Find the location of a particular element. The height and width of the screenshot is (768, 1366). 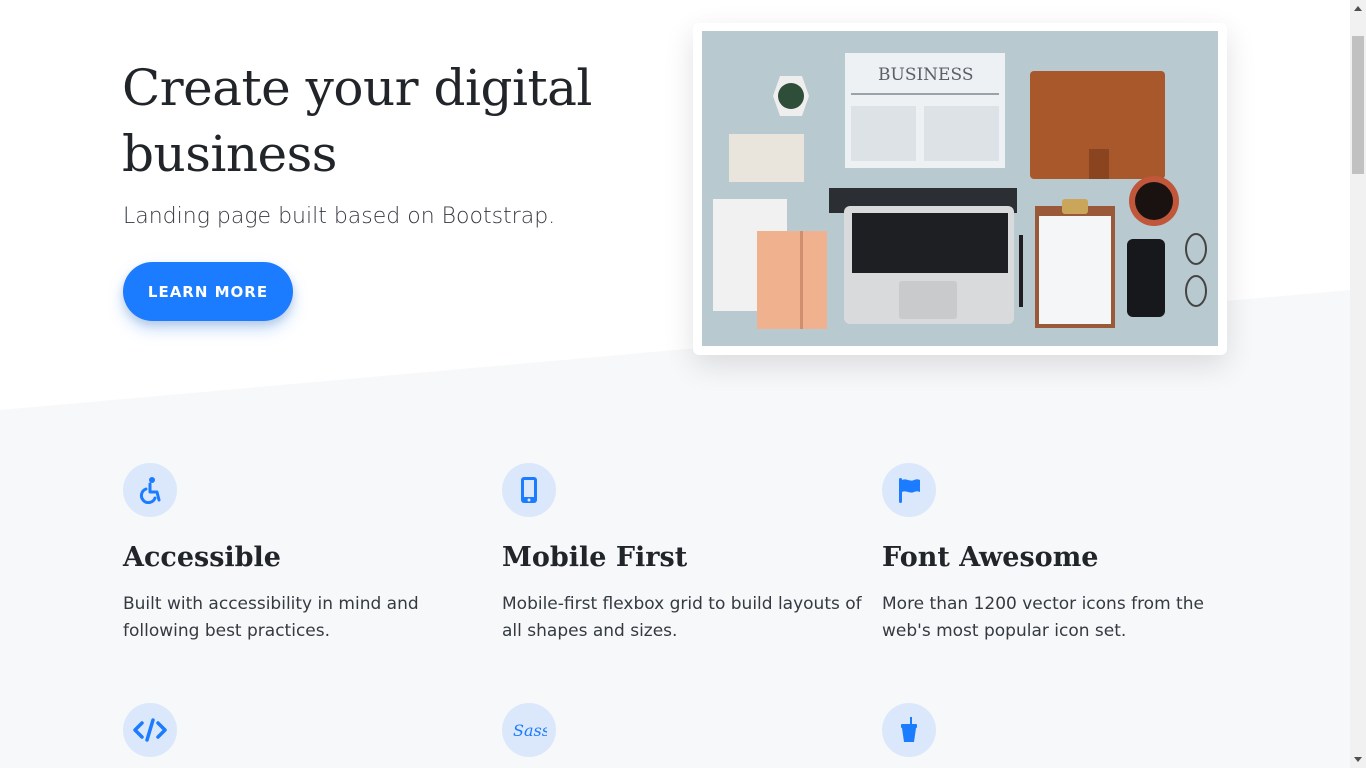

svg-text: Sass is located at coordinates (530, 730).